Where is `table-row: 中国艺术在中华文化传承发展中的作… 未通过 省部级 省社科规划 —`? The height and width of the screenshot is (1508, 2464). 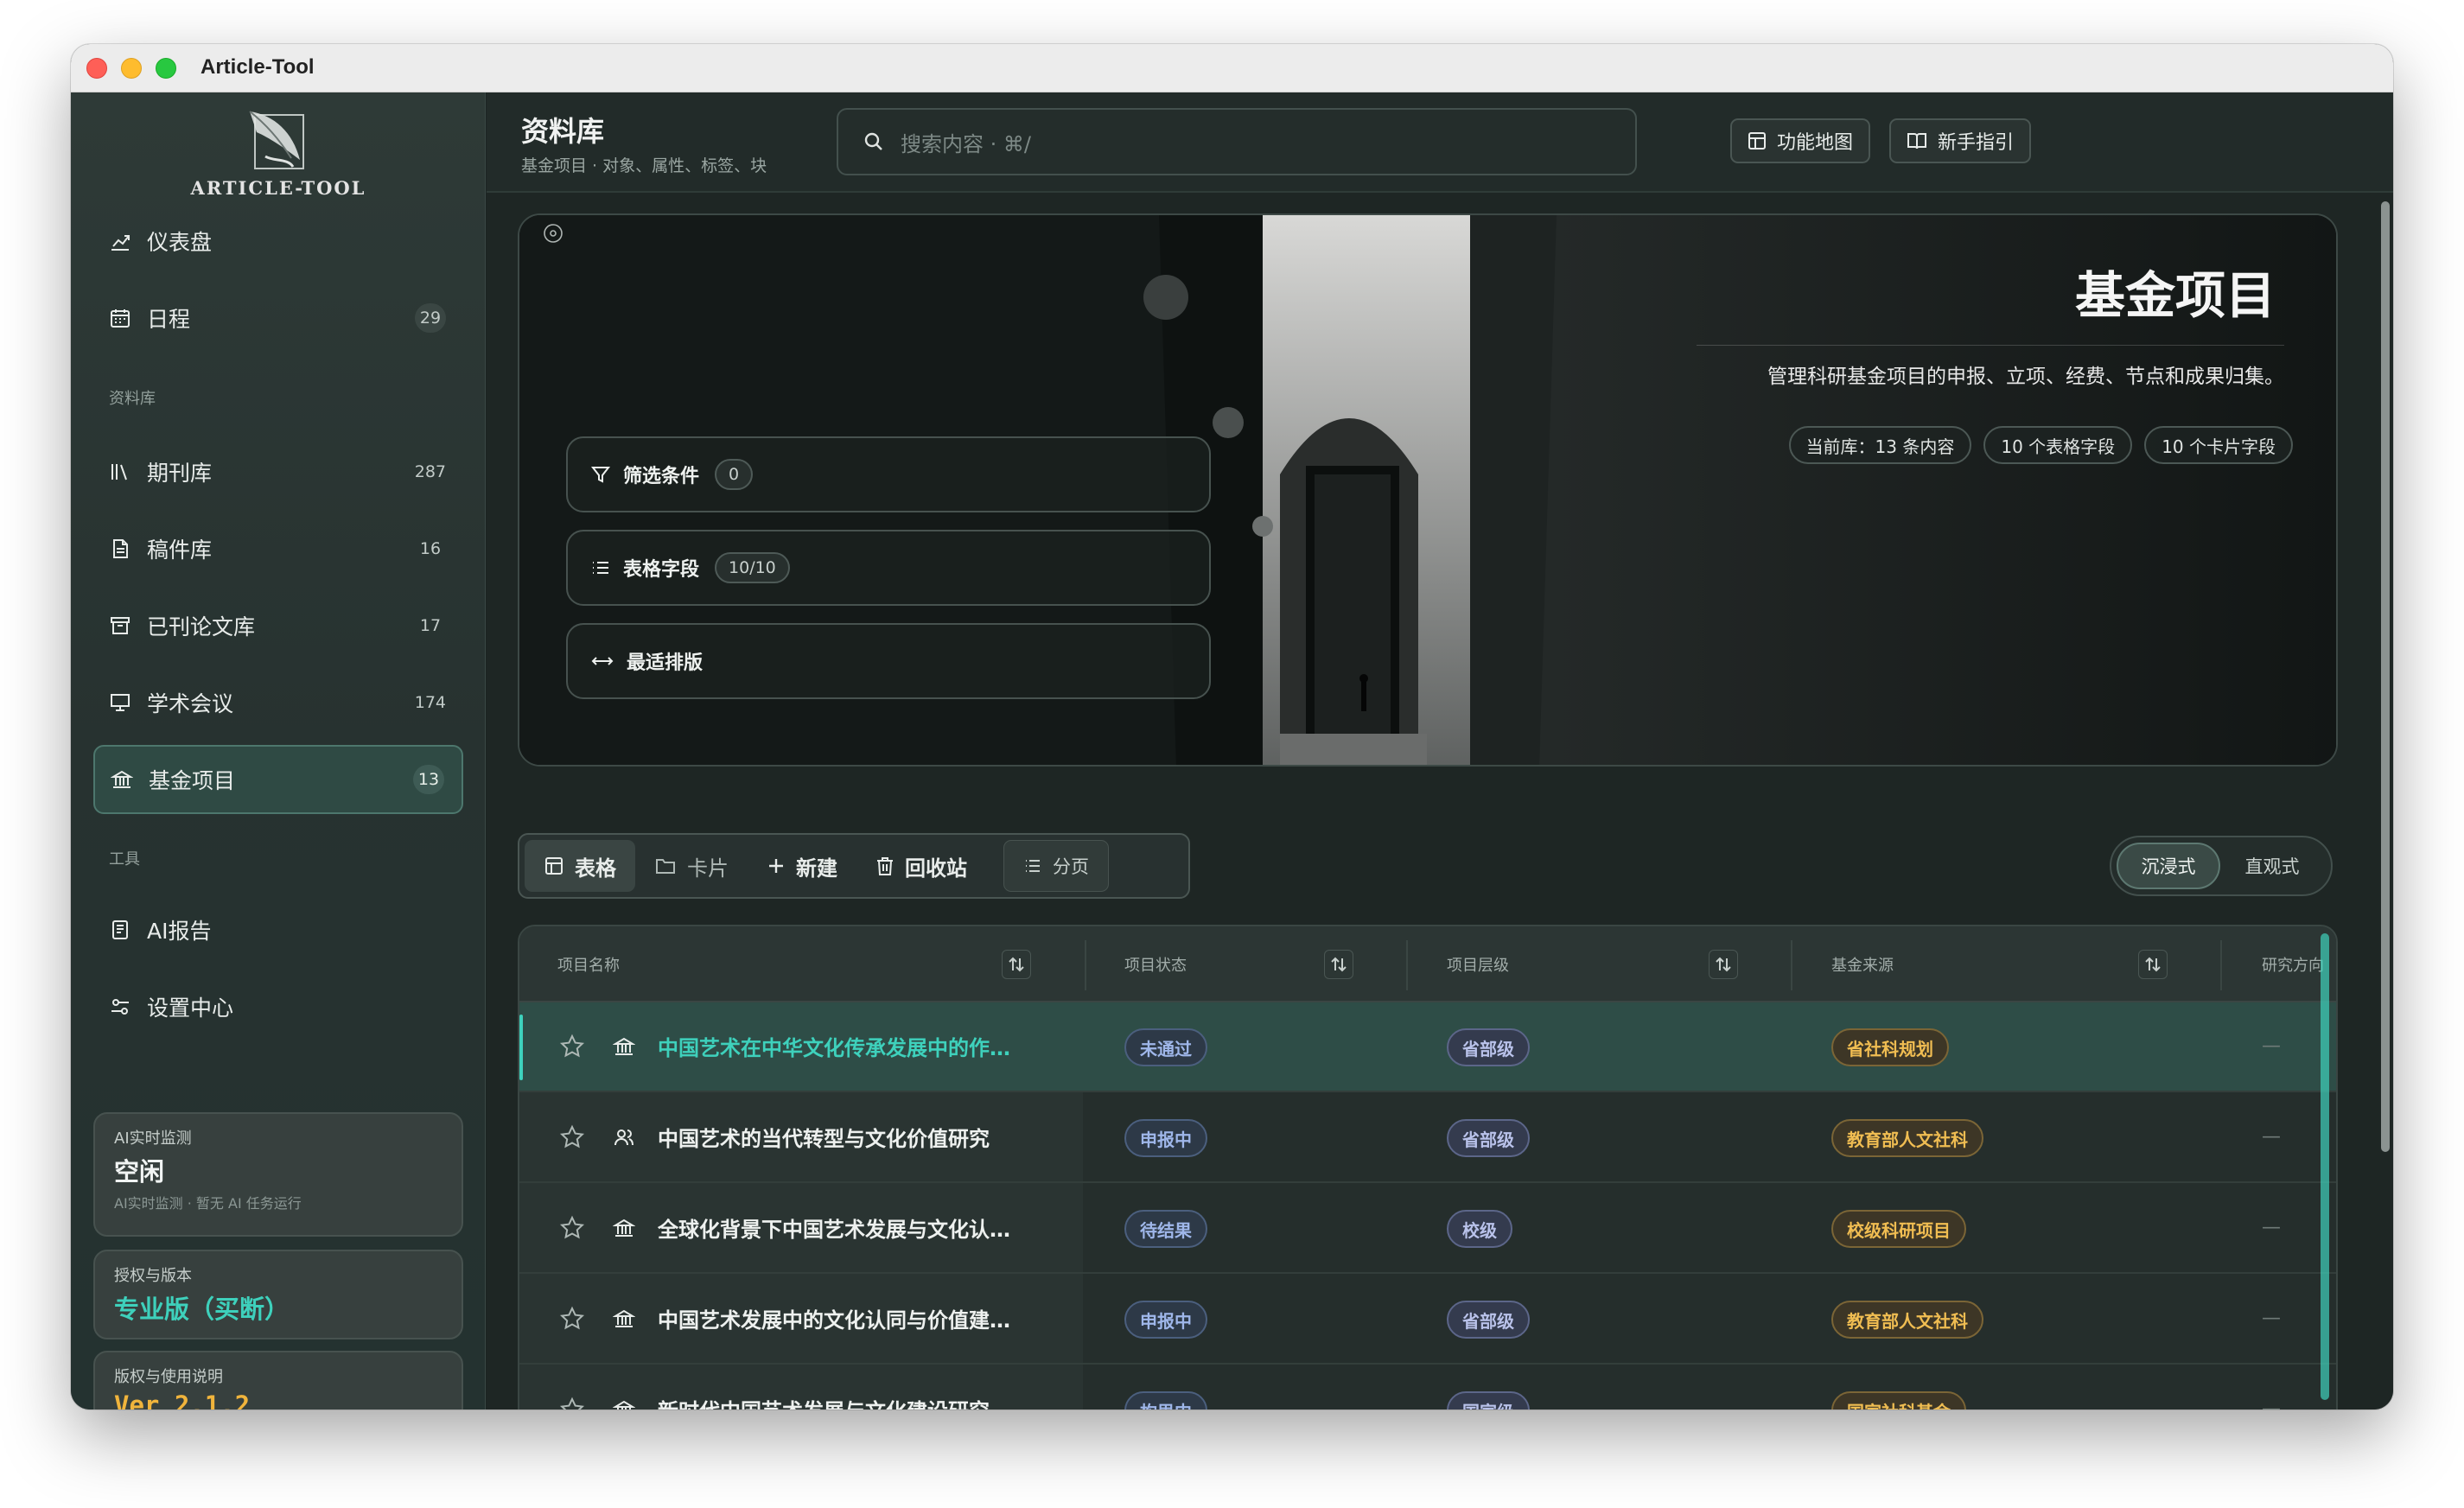 table-row: 中国艺术在中华文化传承发展中的作… 未通过 省部级 省社科规划 — is located at coordinates (1427, 1047).